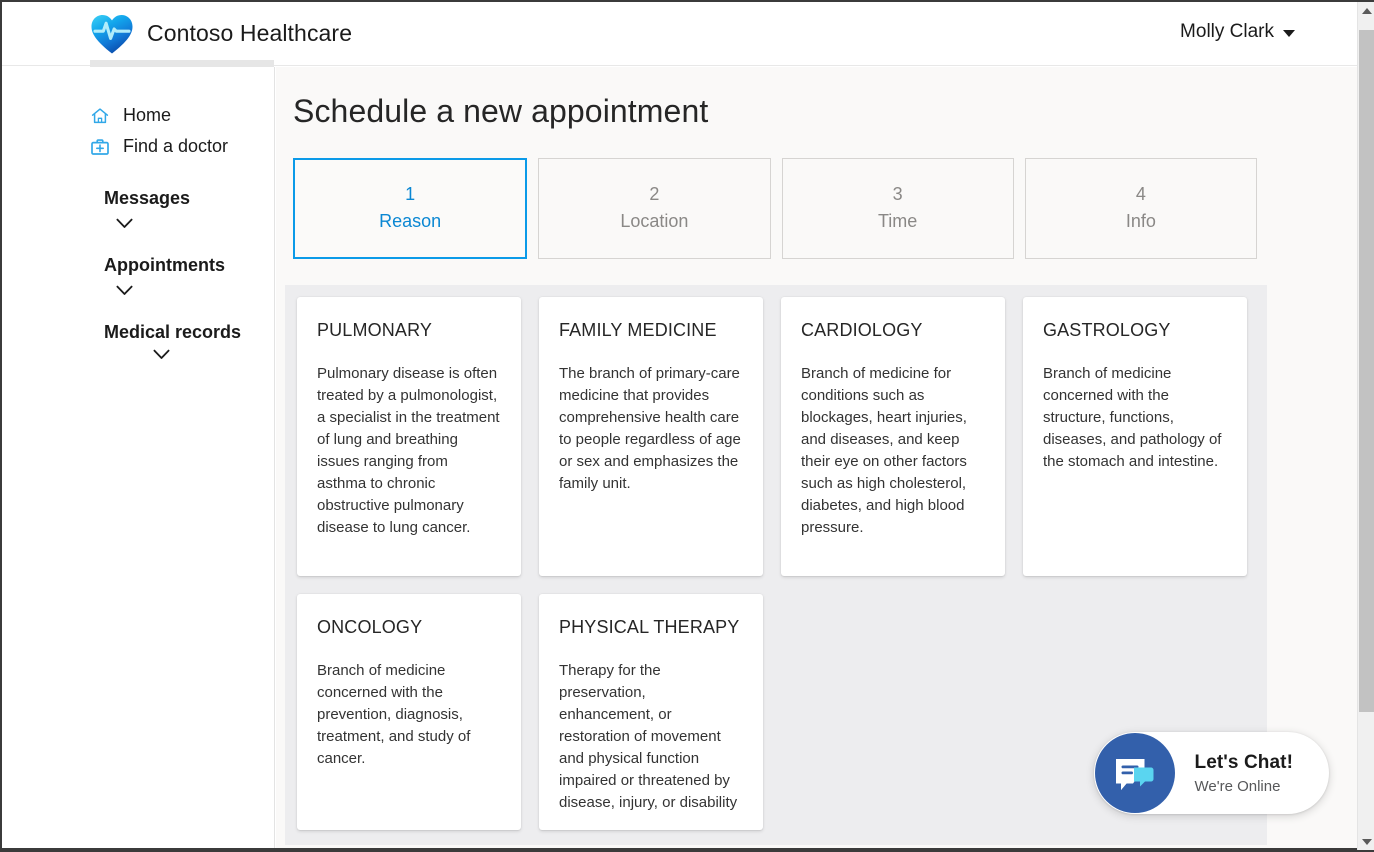 Image resolution: width=1374 pixels, height=852 pixels. I want to click on specialty-card-title: PULMONARY, so click(375, 330).